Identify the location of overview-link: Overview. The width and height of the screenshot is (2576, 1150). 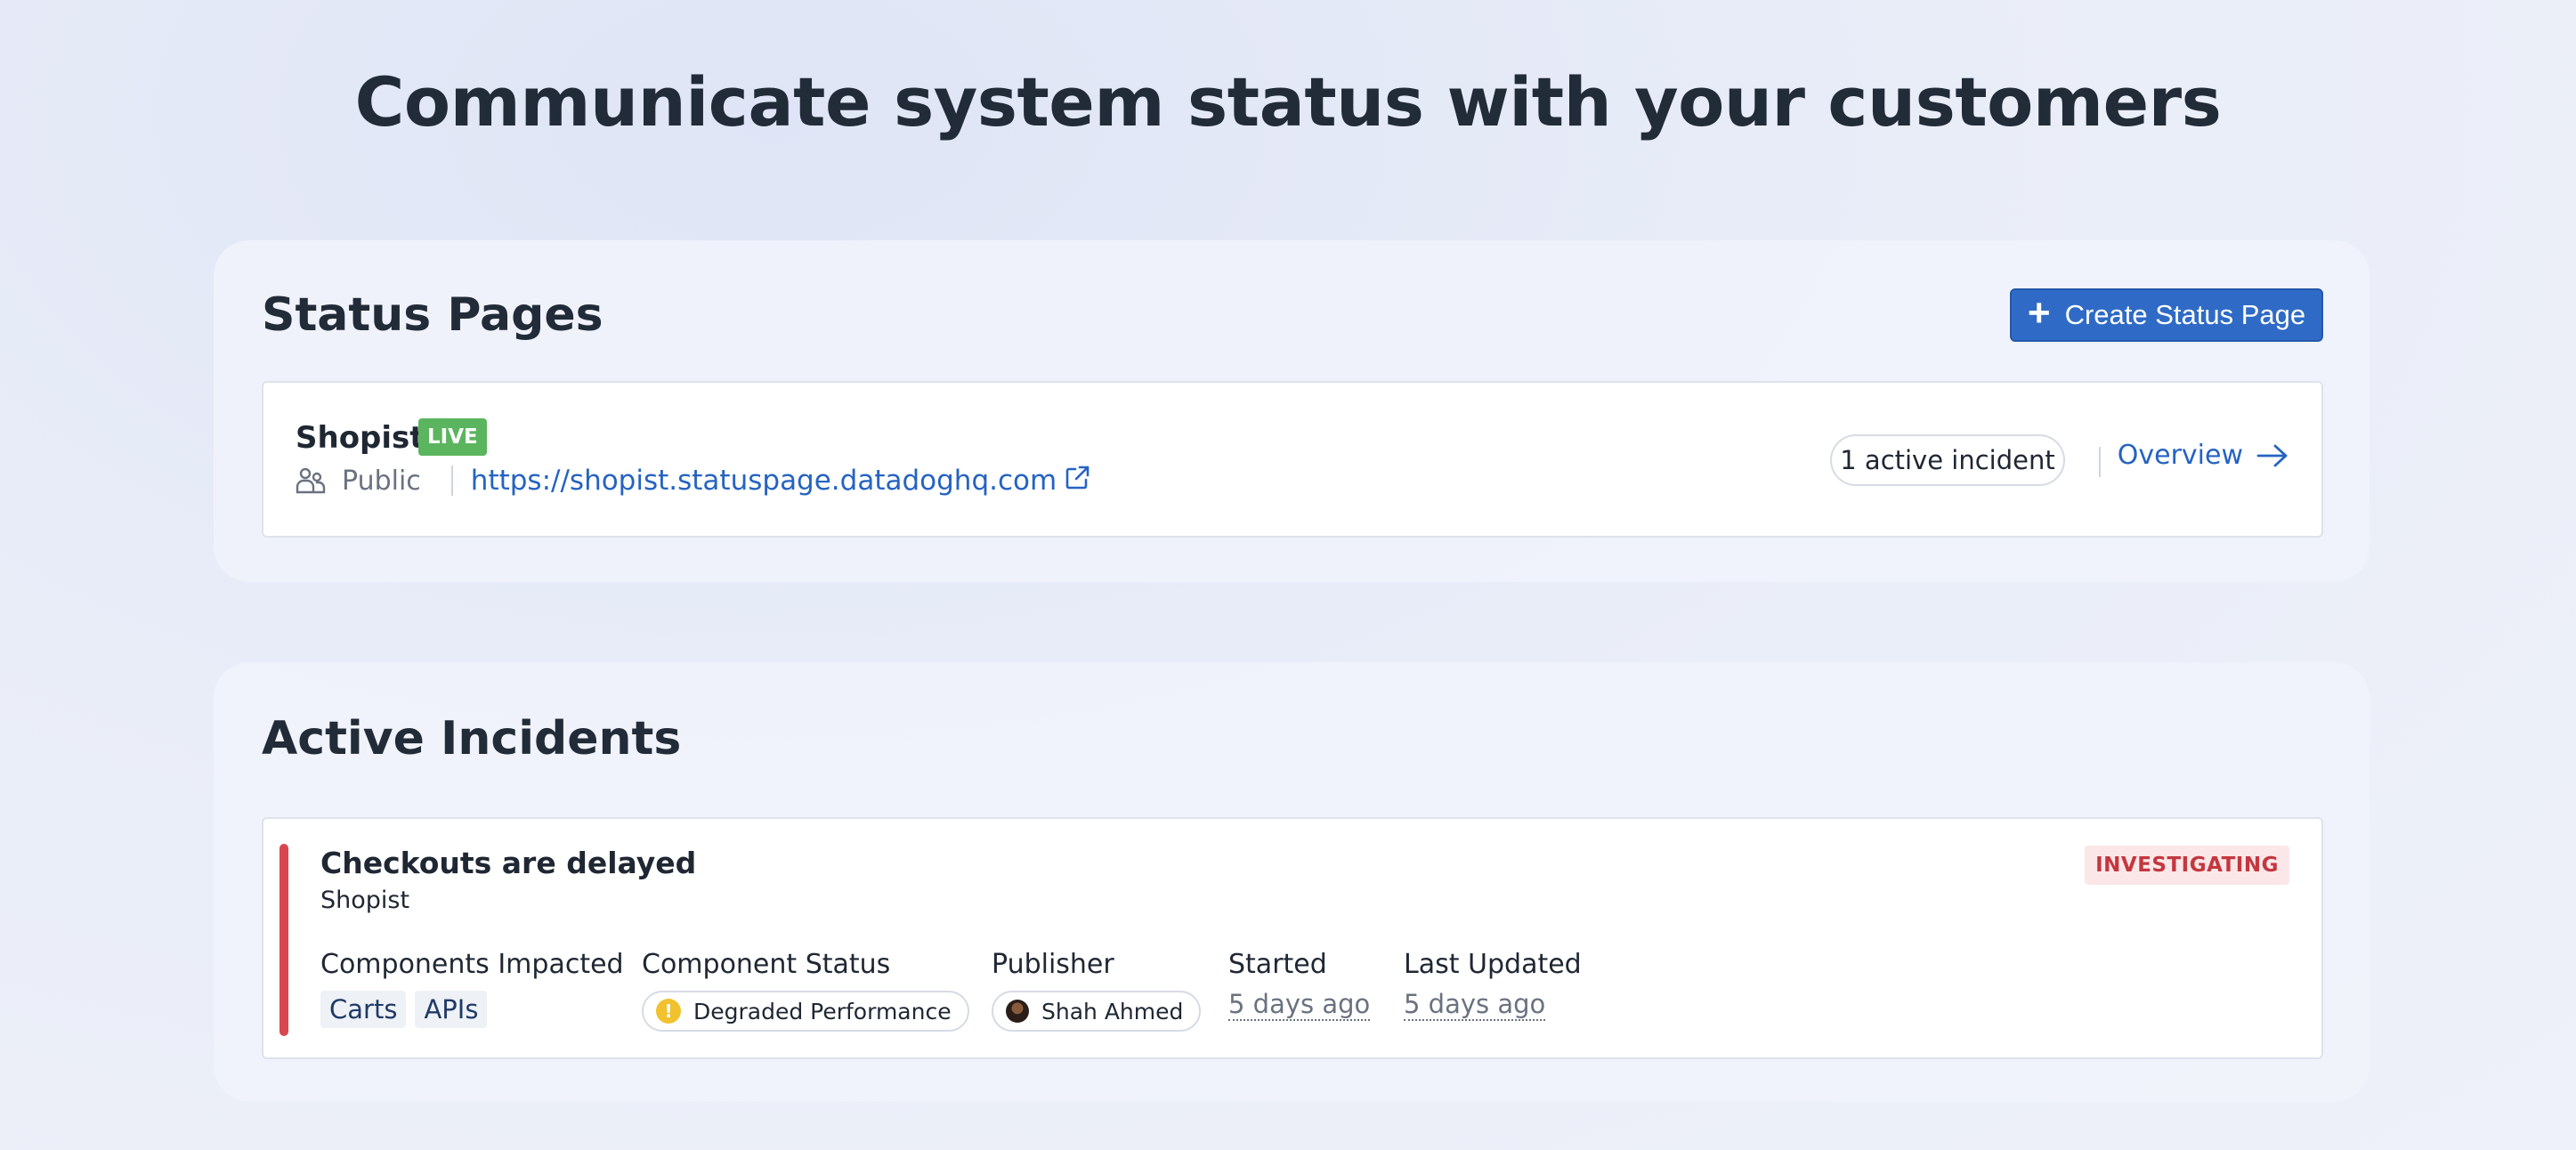
(2203, 455).